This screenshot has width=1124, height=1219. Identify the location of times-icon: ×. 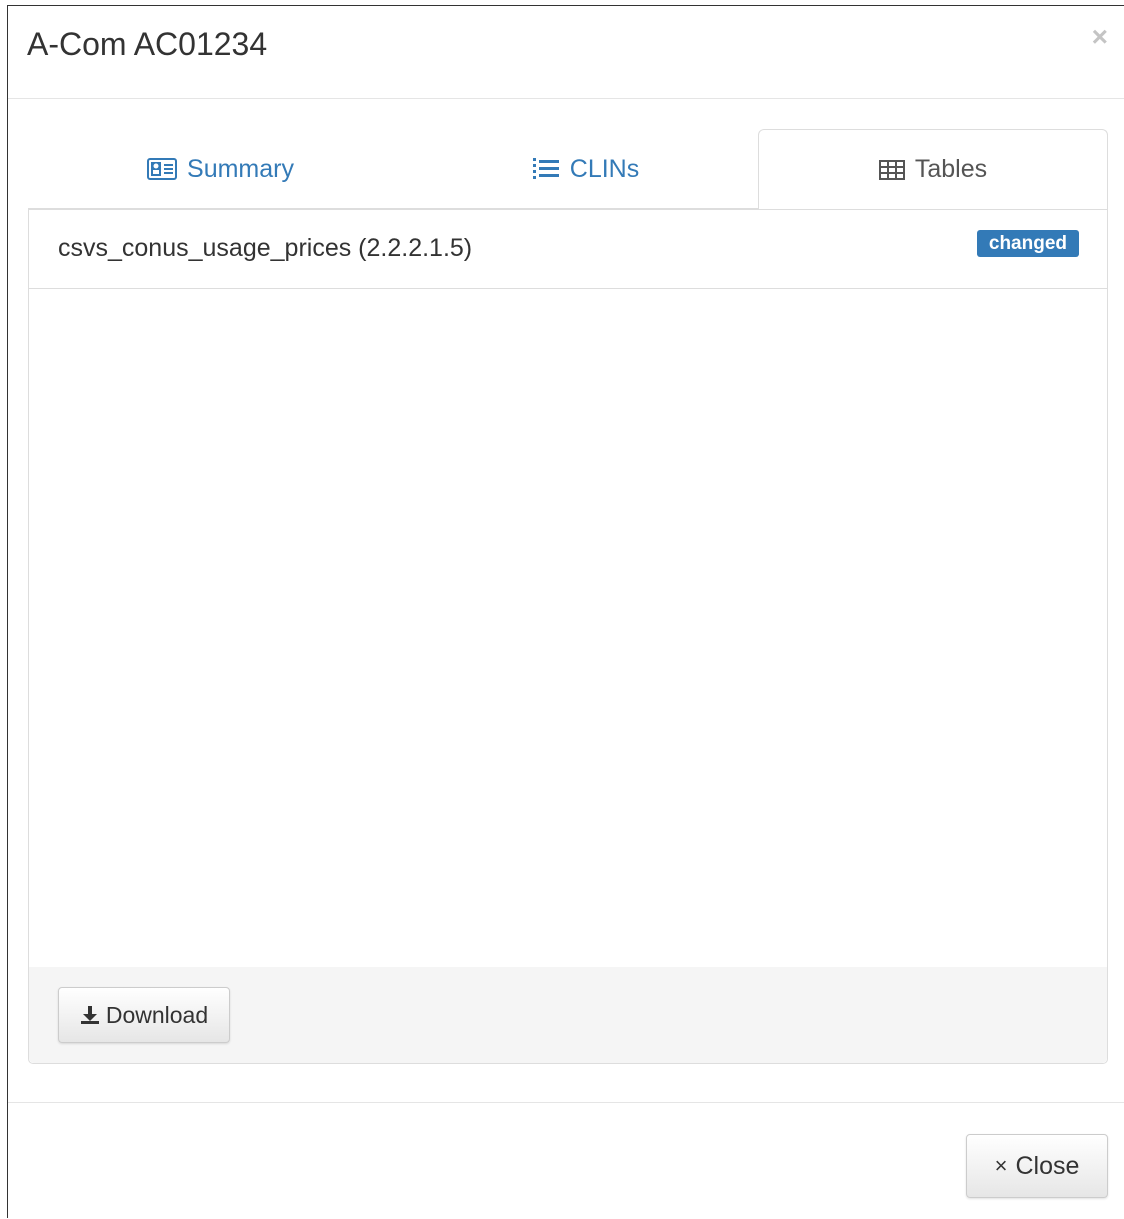
(1001, 1165).